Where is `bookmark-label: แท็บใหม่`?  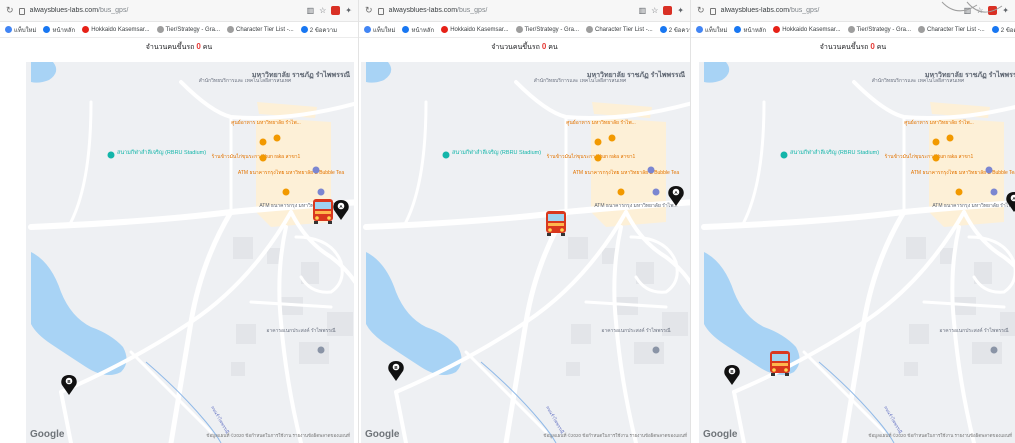 bookmark-label: แท็บใหม่ is located at coordinates (716, 30).